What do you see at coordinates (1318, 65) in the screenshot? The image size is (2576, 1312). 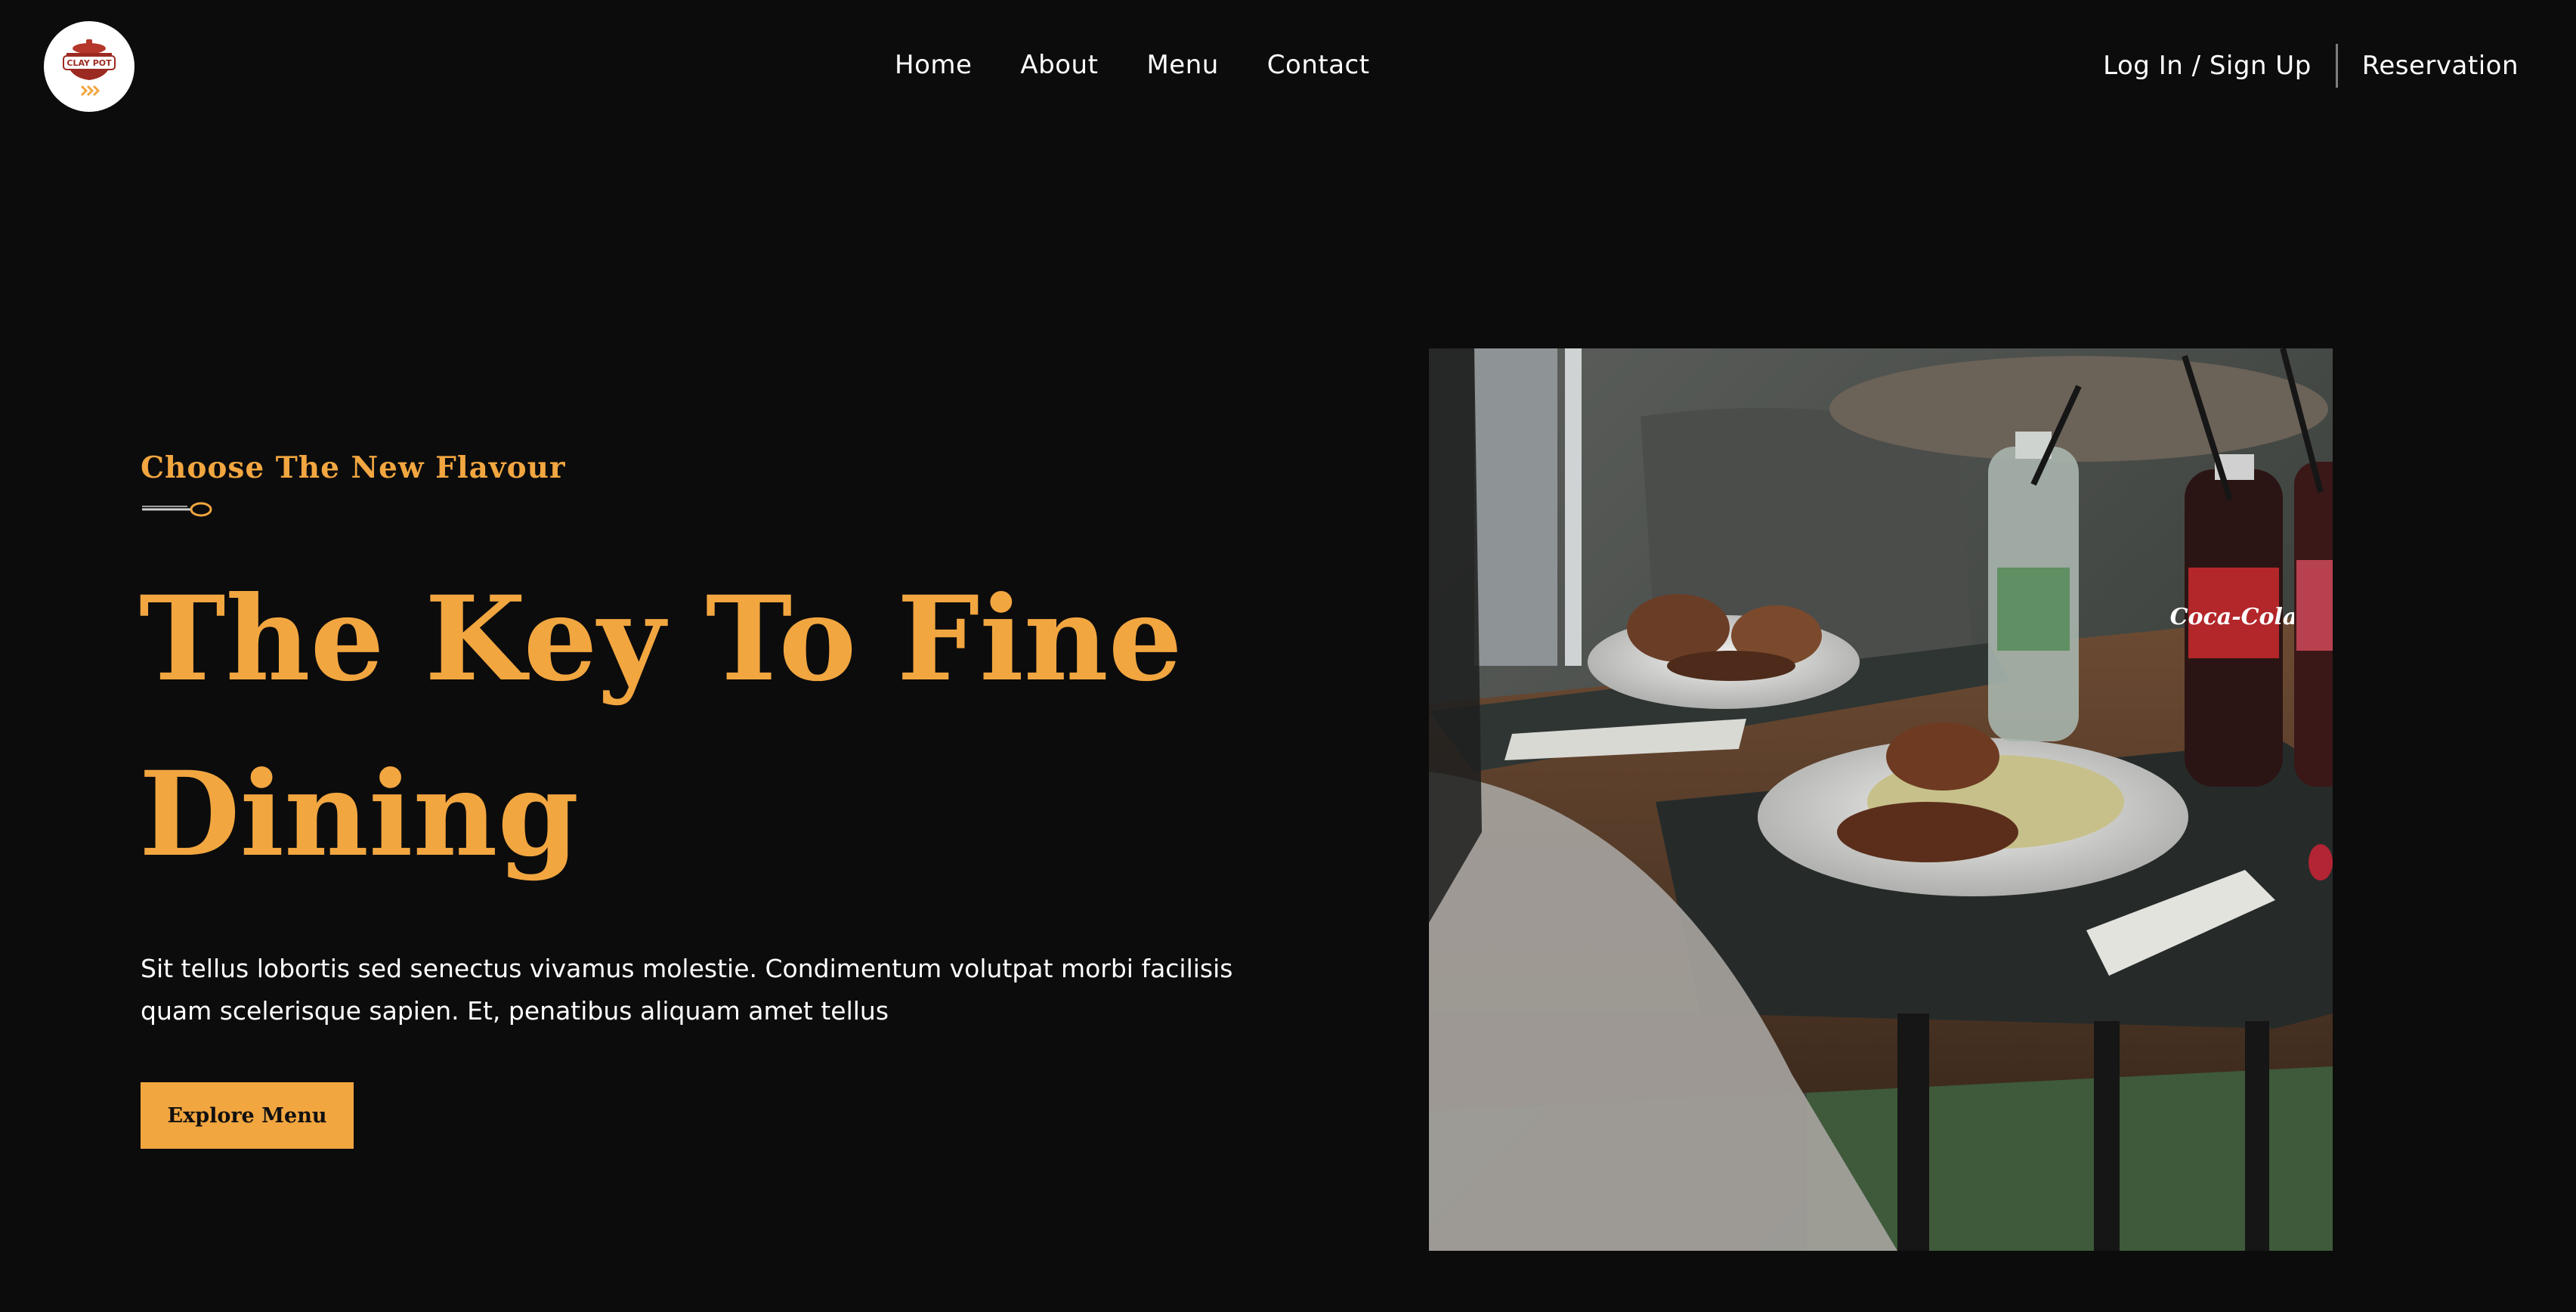 I see `nav-item-contact: Contact` at bounding box center [1318, 65].